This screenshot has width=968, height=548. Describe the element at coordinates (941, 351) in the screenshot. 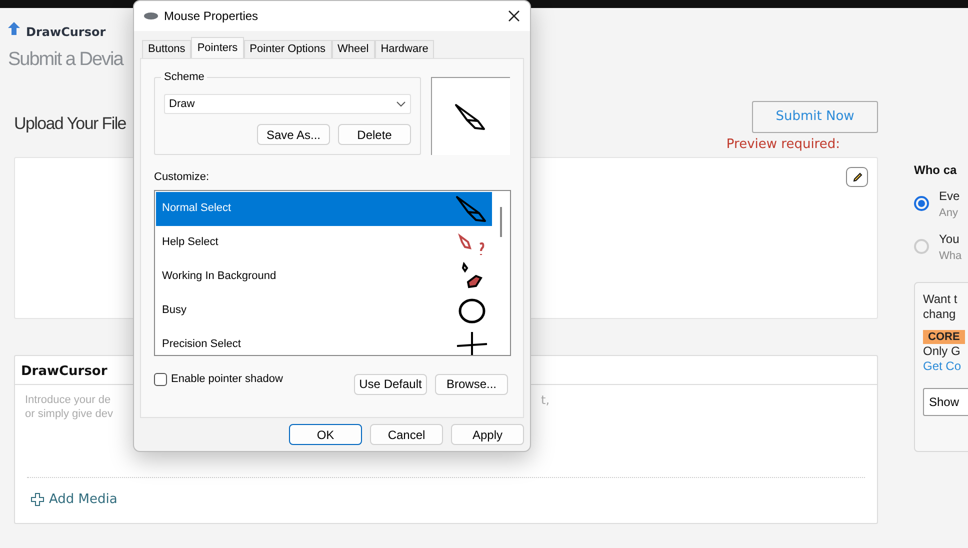

I see `promo-note: Only G` at that location.